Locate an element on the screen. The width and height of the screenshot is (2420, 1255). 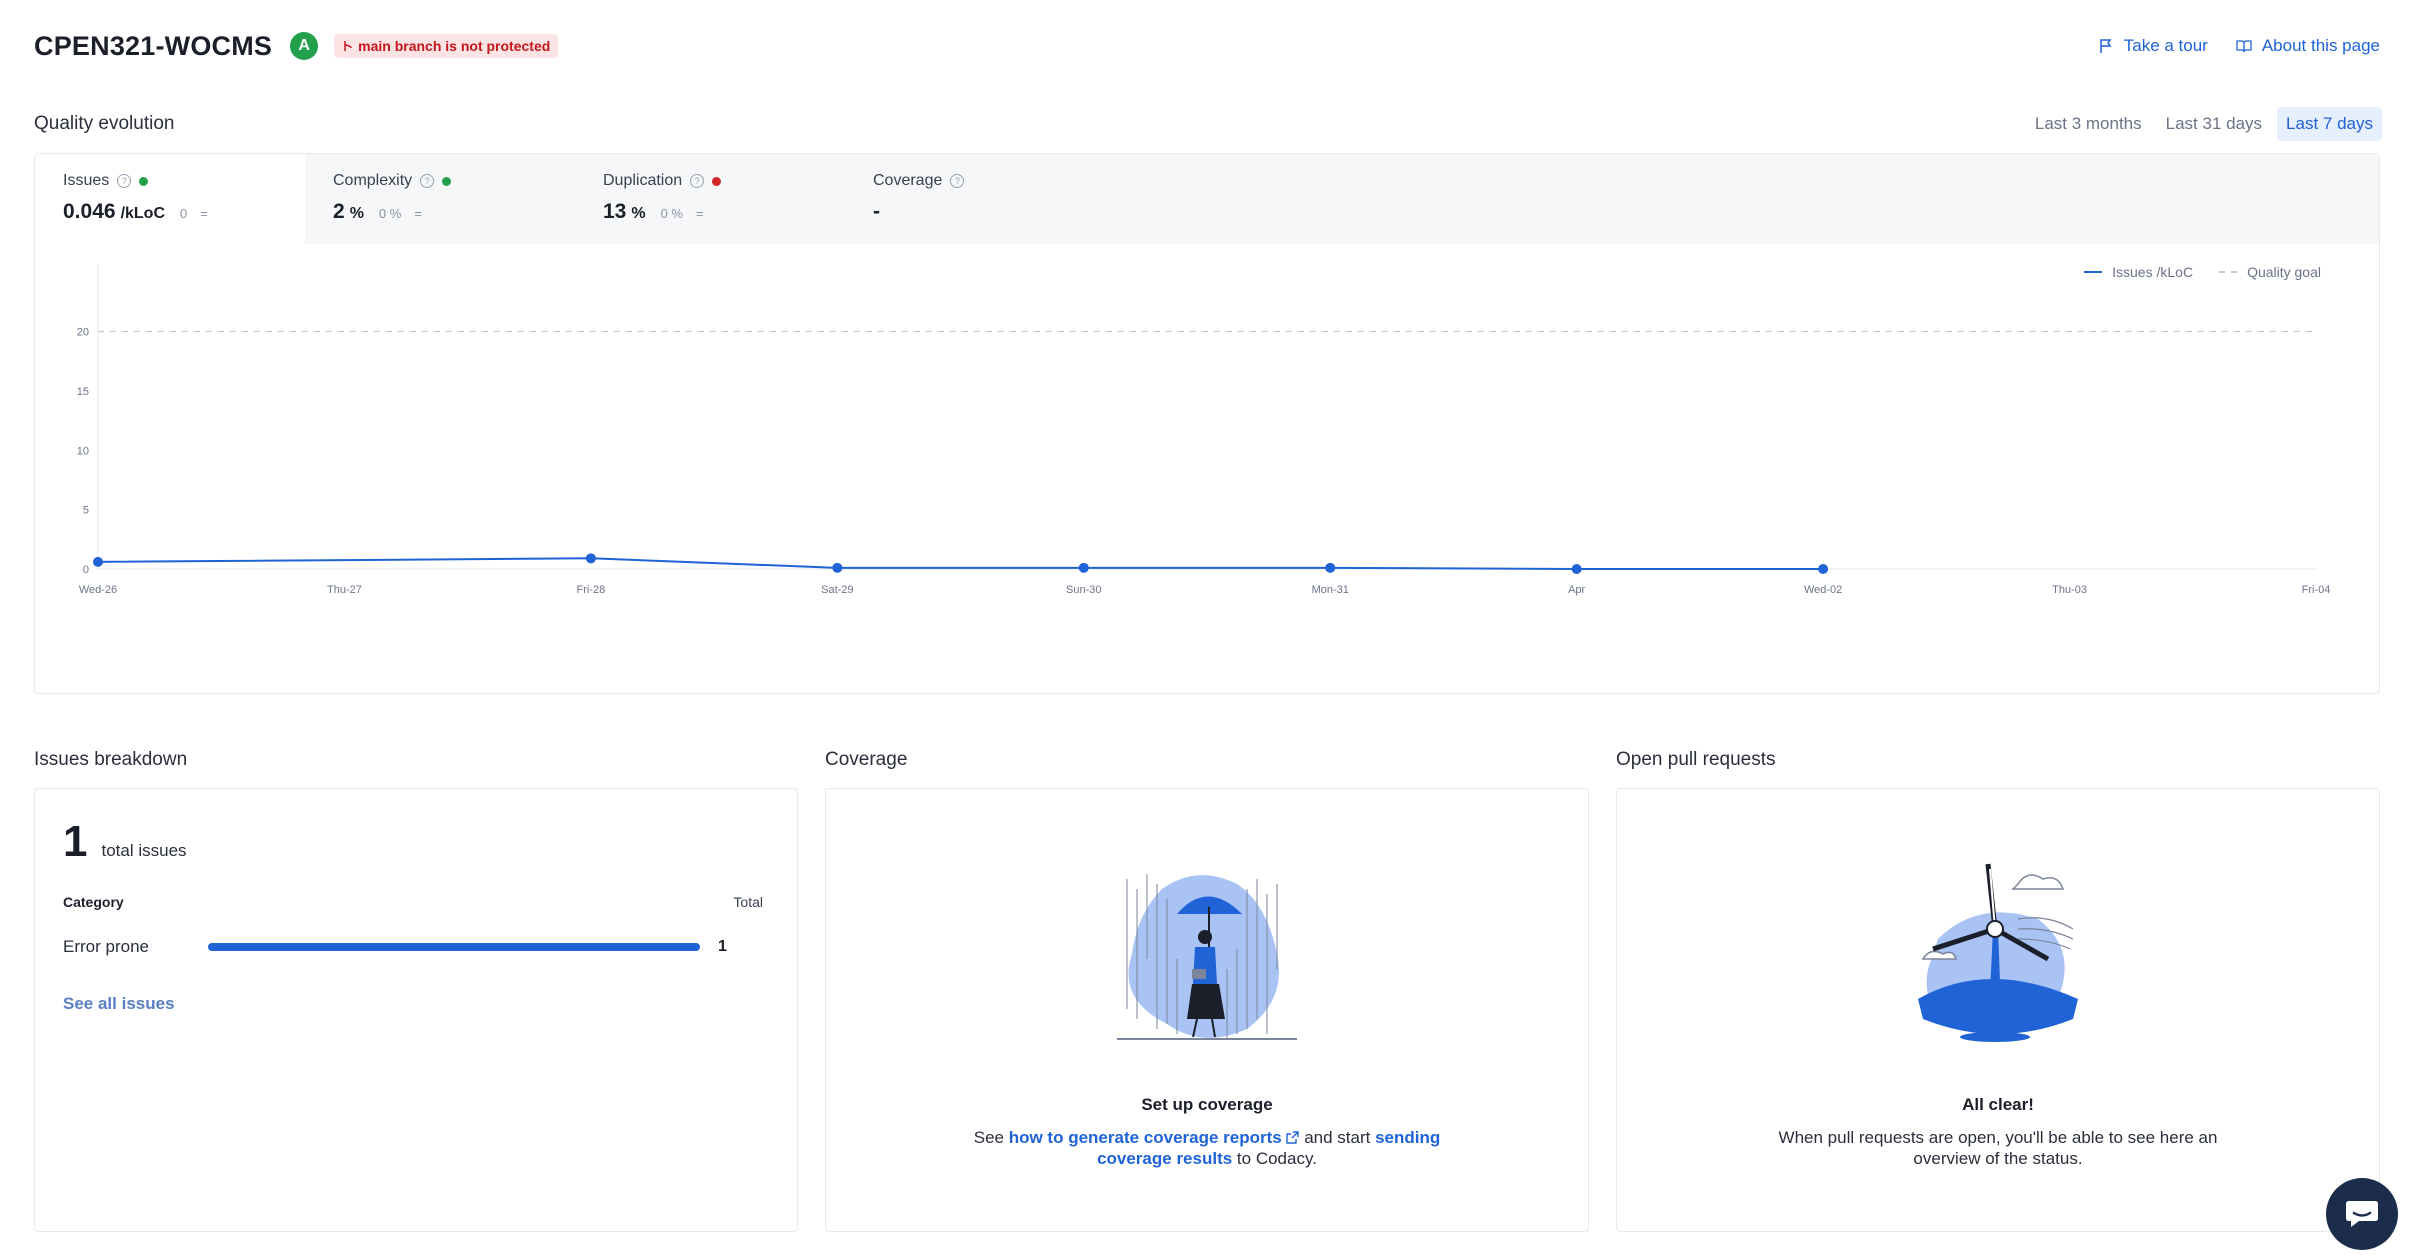
windmill-illustration is located at coordinates (1998, 952).